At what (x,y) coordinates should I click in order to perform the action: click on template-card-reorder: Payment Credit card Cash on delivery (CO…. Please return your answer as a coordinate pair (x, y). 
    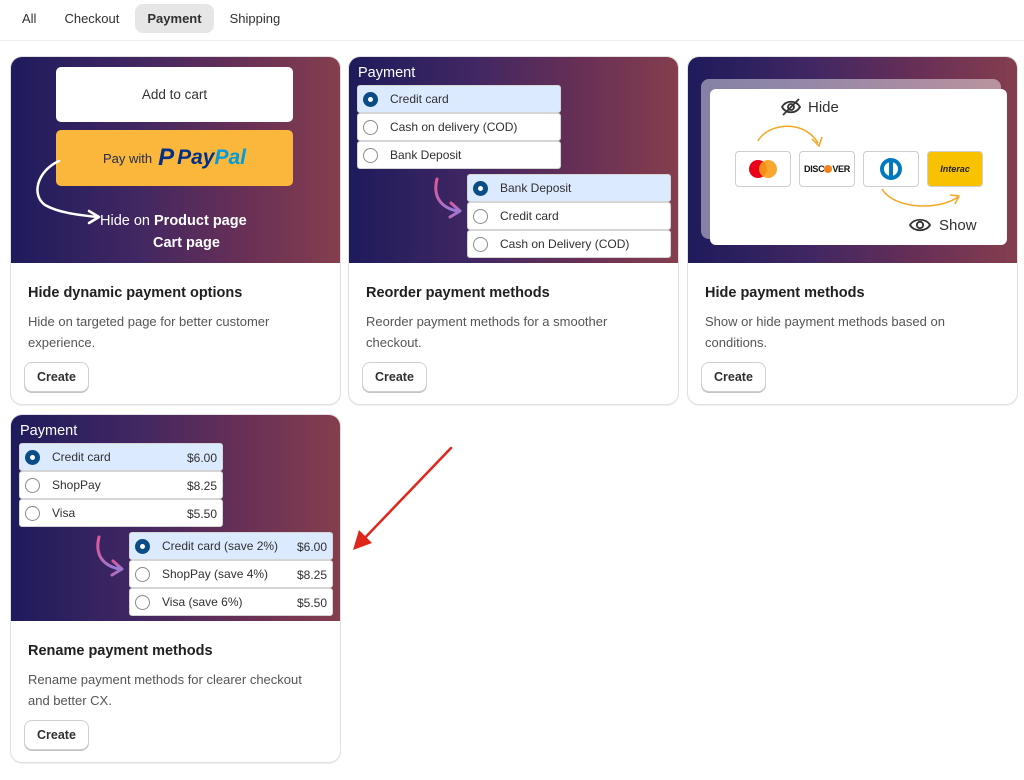
    Looking at the image, I should click on (513, 230).